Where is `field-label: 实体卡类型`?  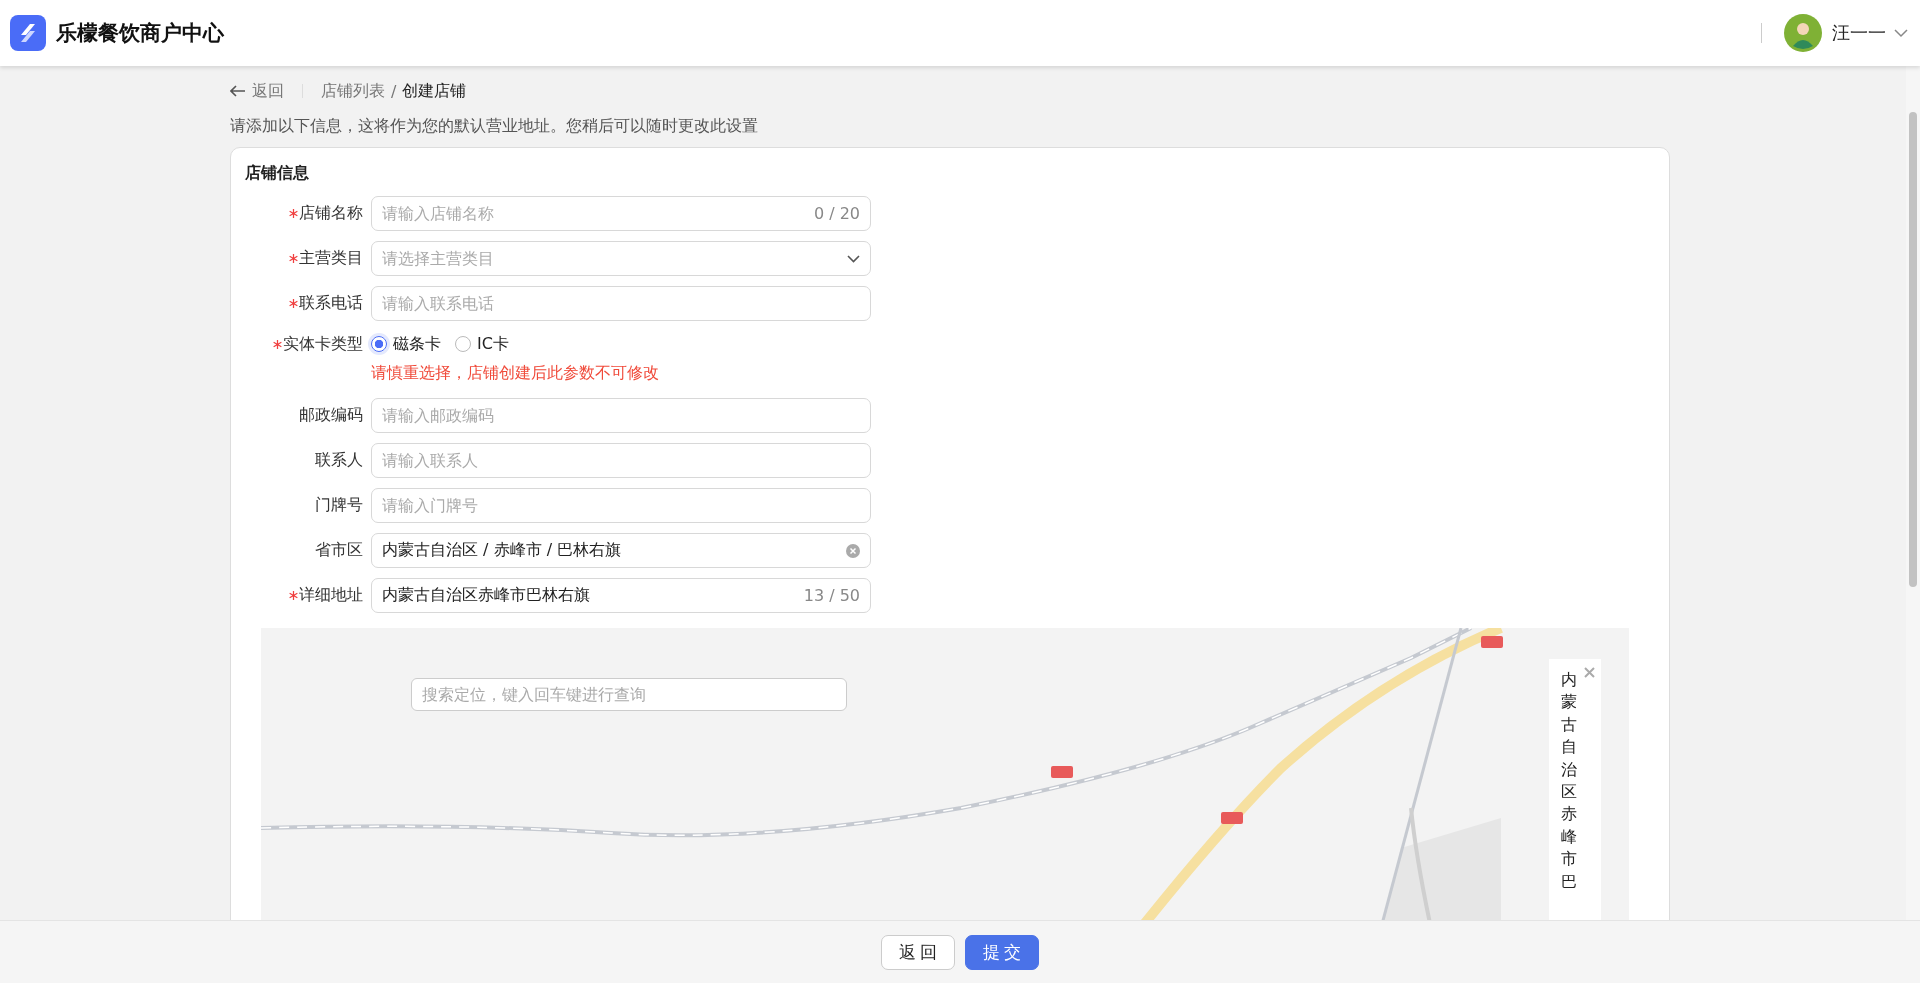 field-label: 实体卡类型 is located at coordinates (323, 344).